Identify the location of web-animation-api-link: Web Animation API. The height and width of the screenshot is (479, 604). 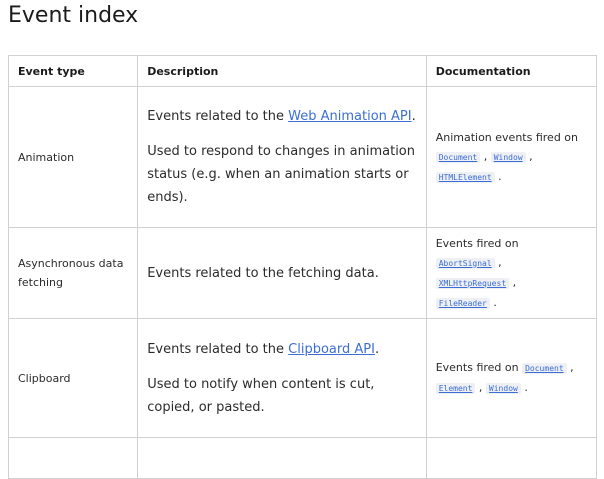
(349, 116).